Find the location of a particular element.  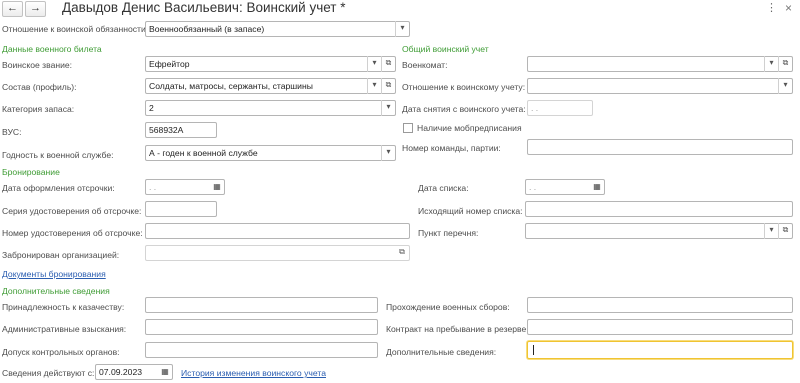

fitness-select: А - годен к военной службе ▾ is located at coordinates (270, 153).